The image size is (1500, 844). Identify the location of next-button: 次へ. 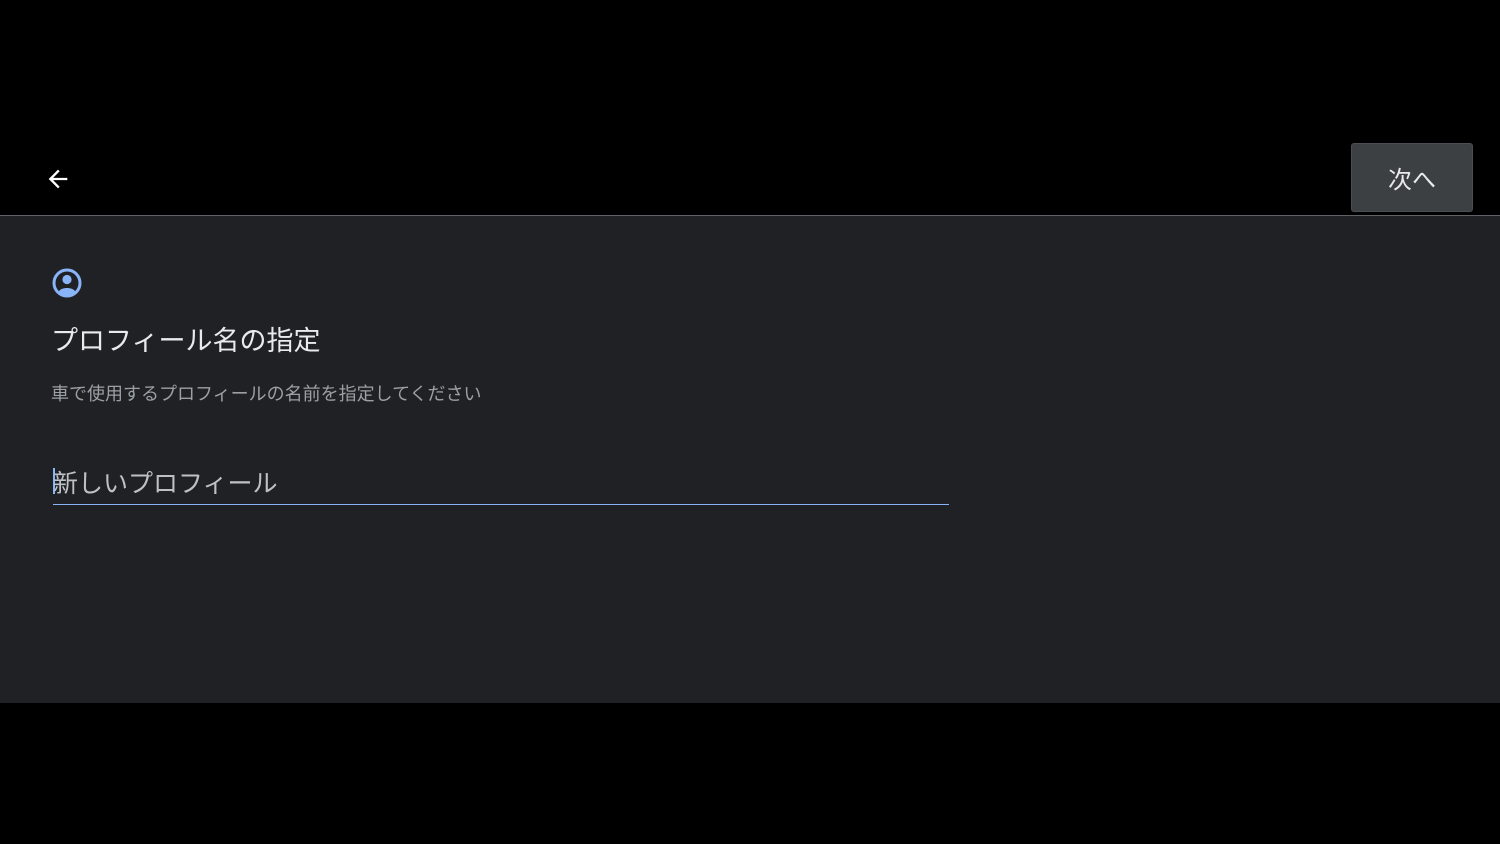
(1412, 177).